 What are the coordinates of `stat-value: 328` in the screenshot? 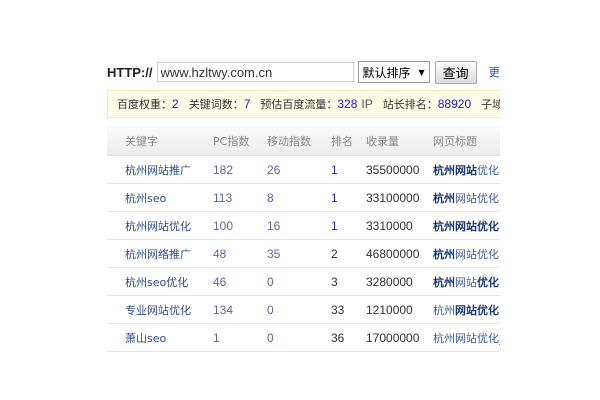 It's located at (347, 104).